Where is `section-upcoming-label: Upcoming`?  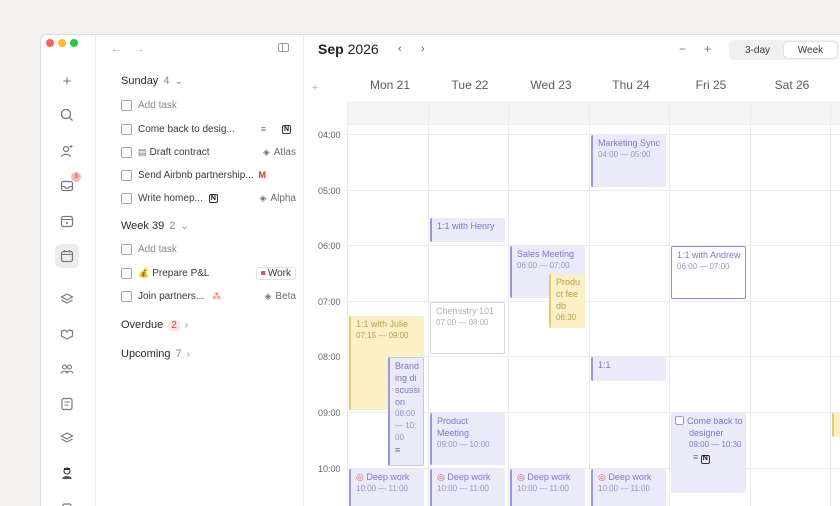 section-upcoming-label: Upcoming is located at coordinates (146, 354).